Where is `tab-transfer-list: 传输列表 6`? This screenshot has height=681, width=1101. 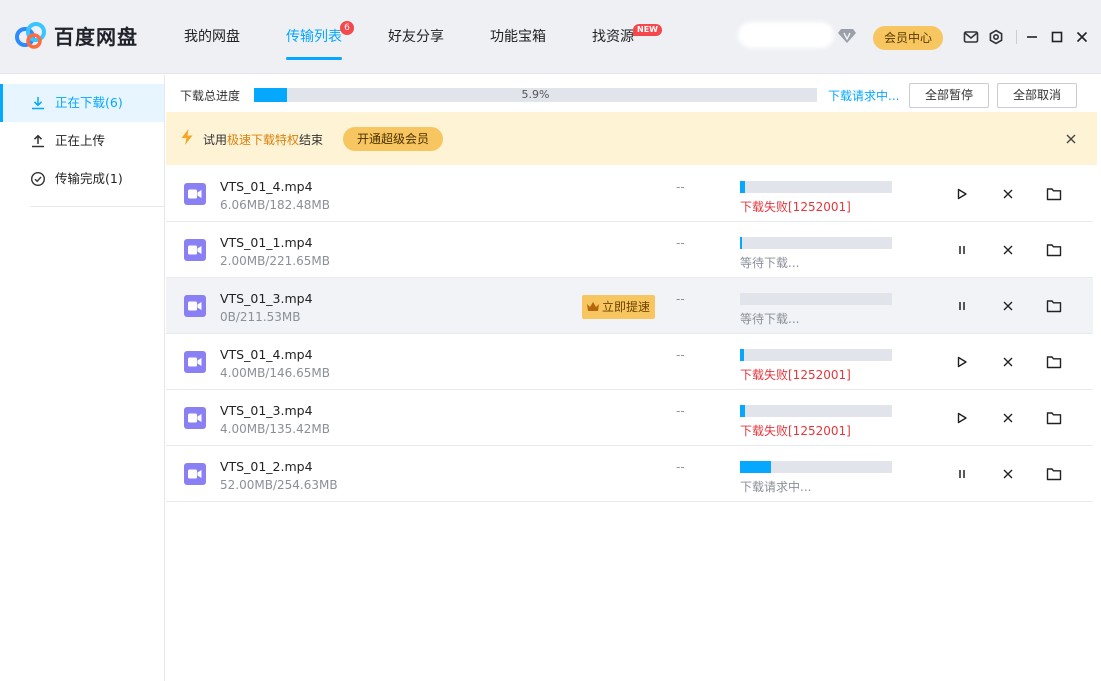 tab-transfer-list: 传输列表 6 is located at coordinates (320, 37).